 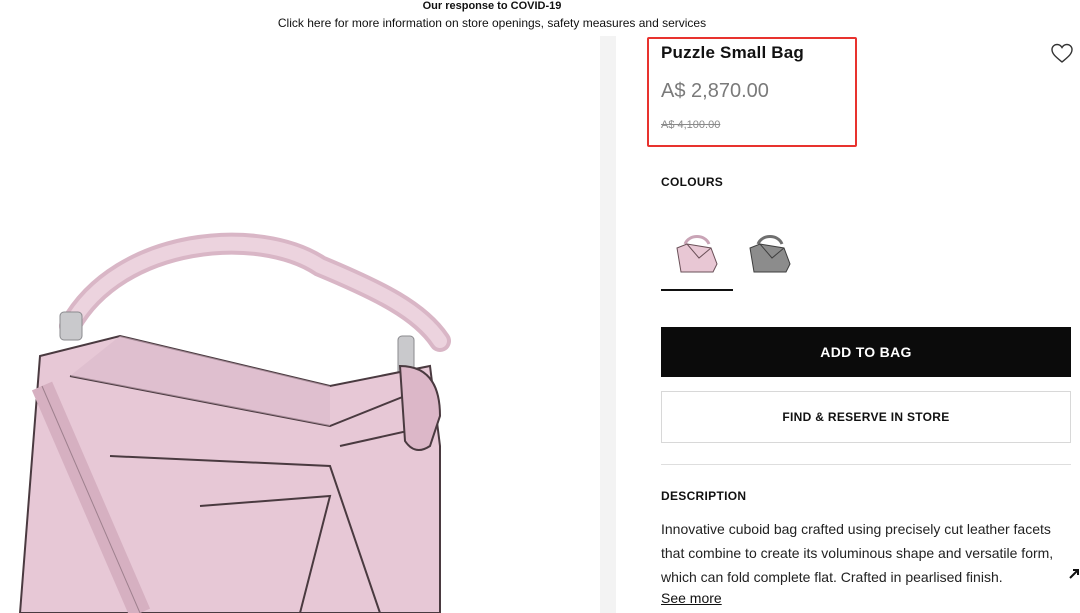 I want to click on see-more-link: See more, so click(x=691, y=598).